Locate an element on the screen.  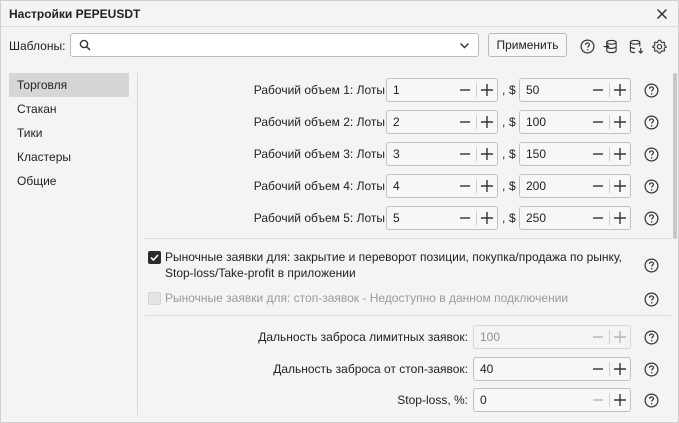
templates-combobox is located at coordinates (274, 45).